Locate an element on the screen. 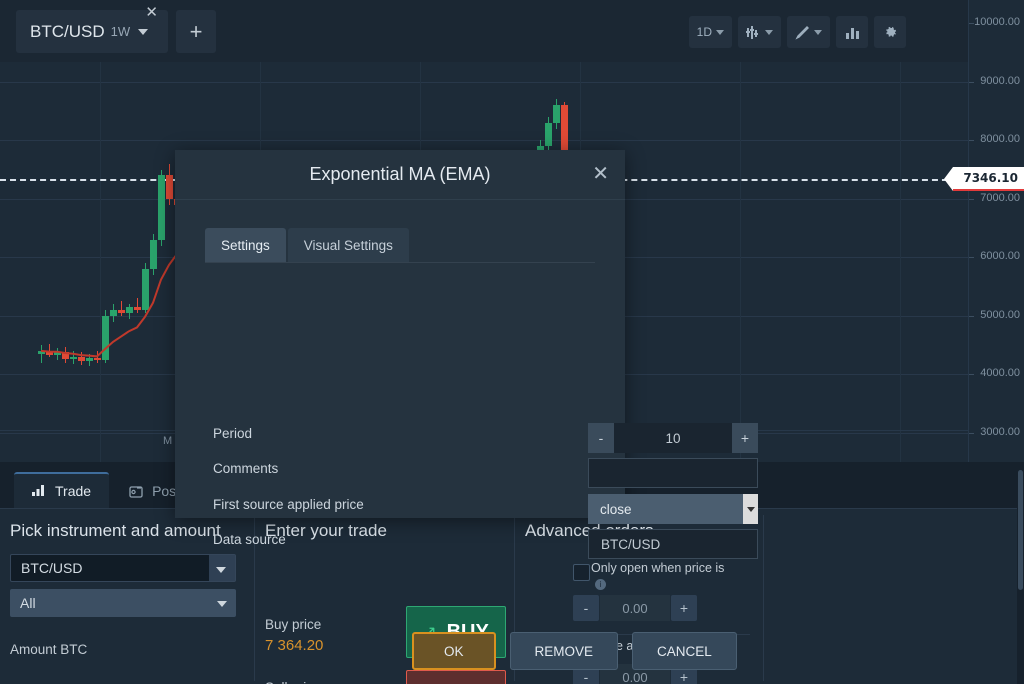 This screenshot has height=684, width=1024. period-label: Period is located at coordinates (233, 433).